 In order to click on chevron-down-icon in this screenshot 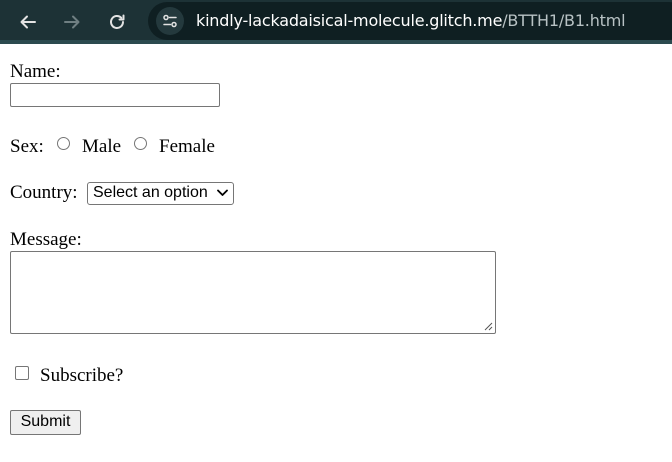, I will do `click(222, 192)`.